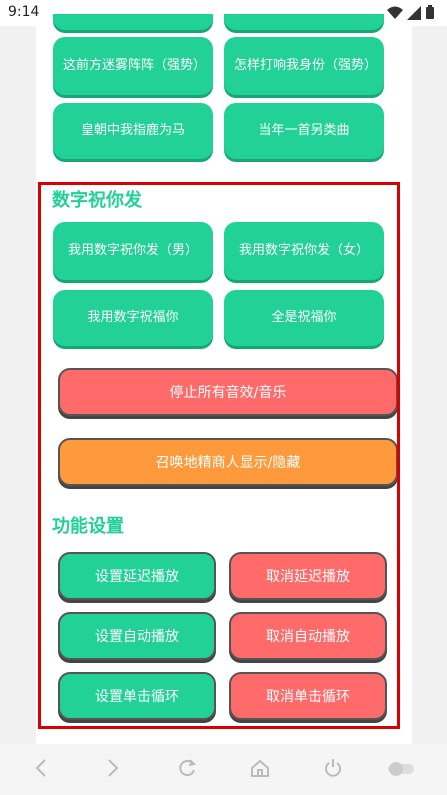 The height and width of the screenshot is (795, 447). What do you see at coordinates (304, 22) in the screenshot?
I see `sound-button-partial-right` at bounding box center [304, 22].